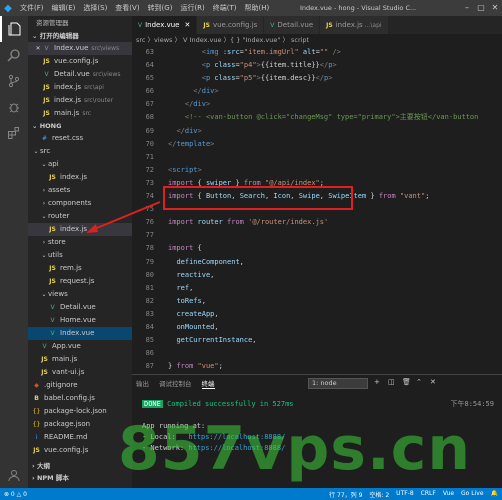 This screenshot has width=502, height=500. I want to click on js-file-icon: JS, so click(52, 281).